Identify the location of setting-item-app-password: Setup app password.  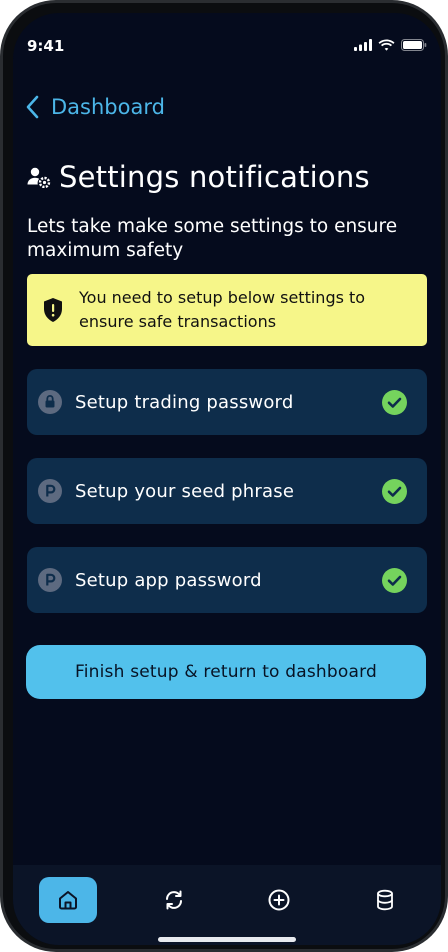
(227, 580).